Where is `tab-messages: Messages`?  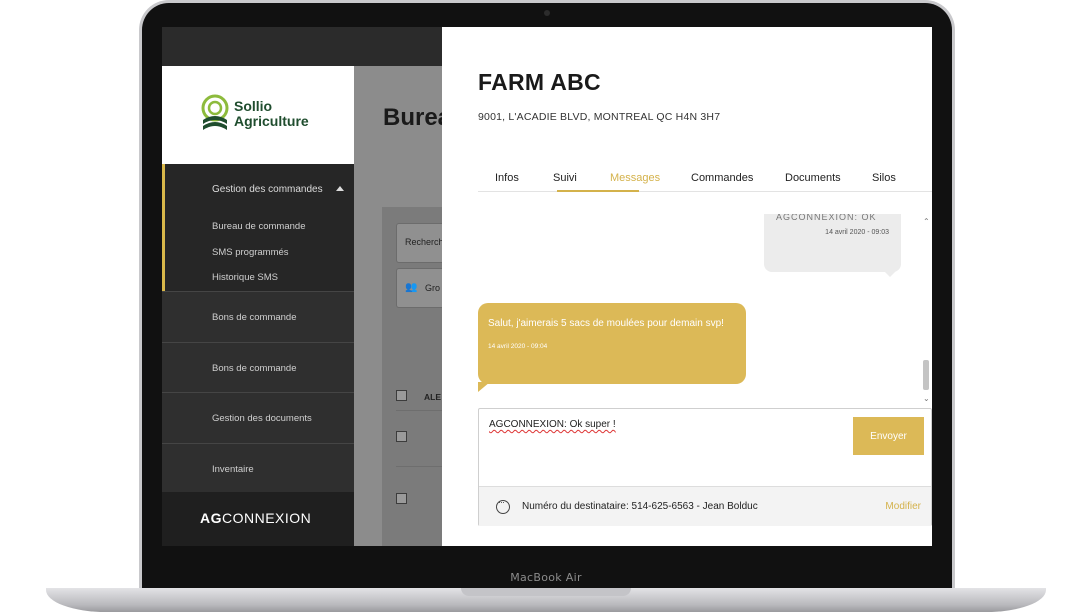 tab-messages: Messages is located at coordinates (635, 178).